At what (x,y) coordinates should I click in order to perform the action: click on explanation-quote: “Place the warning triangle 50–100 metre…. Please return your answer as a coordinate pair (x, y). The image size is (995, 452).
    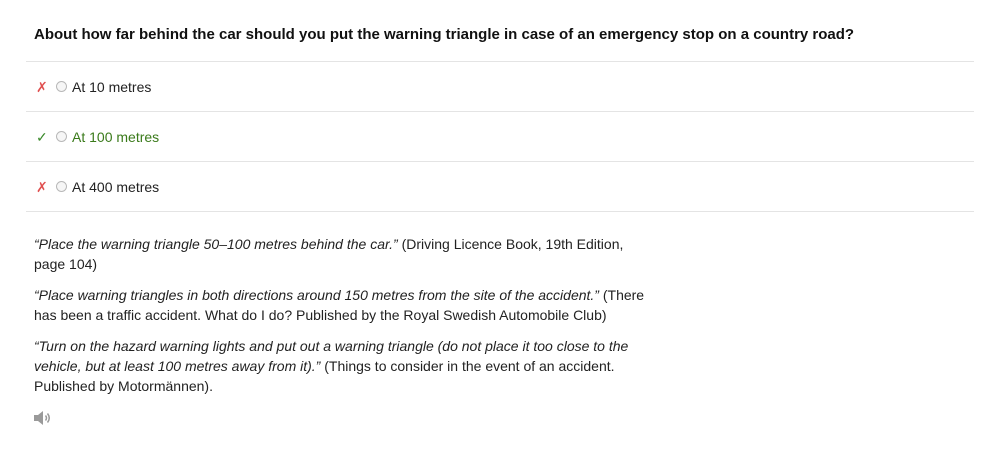
    Looking at the image, I should click on (216, 244).